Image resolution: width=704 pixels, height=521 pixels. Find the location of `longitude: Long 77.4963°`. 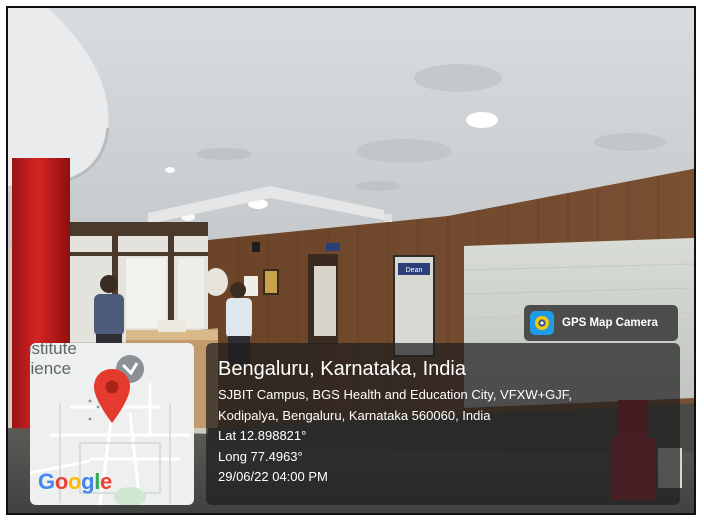

longitude: Long 77.4963° is located at coordinates (260, 456).